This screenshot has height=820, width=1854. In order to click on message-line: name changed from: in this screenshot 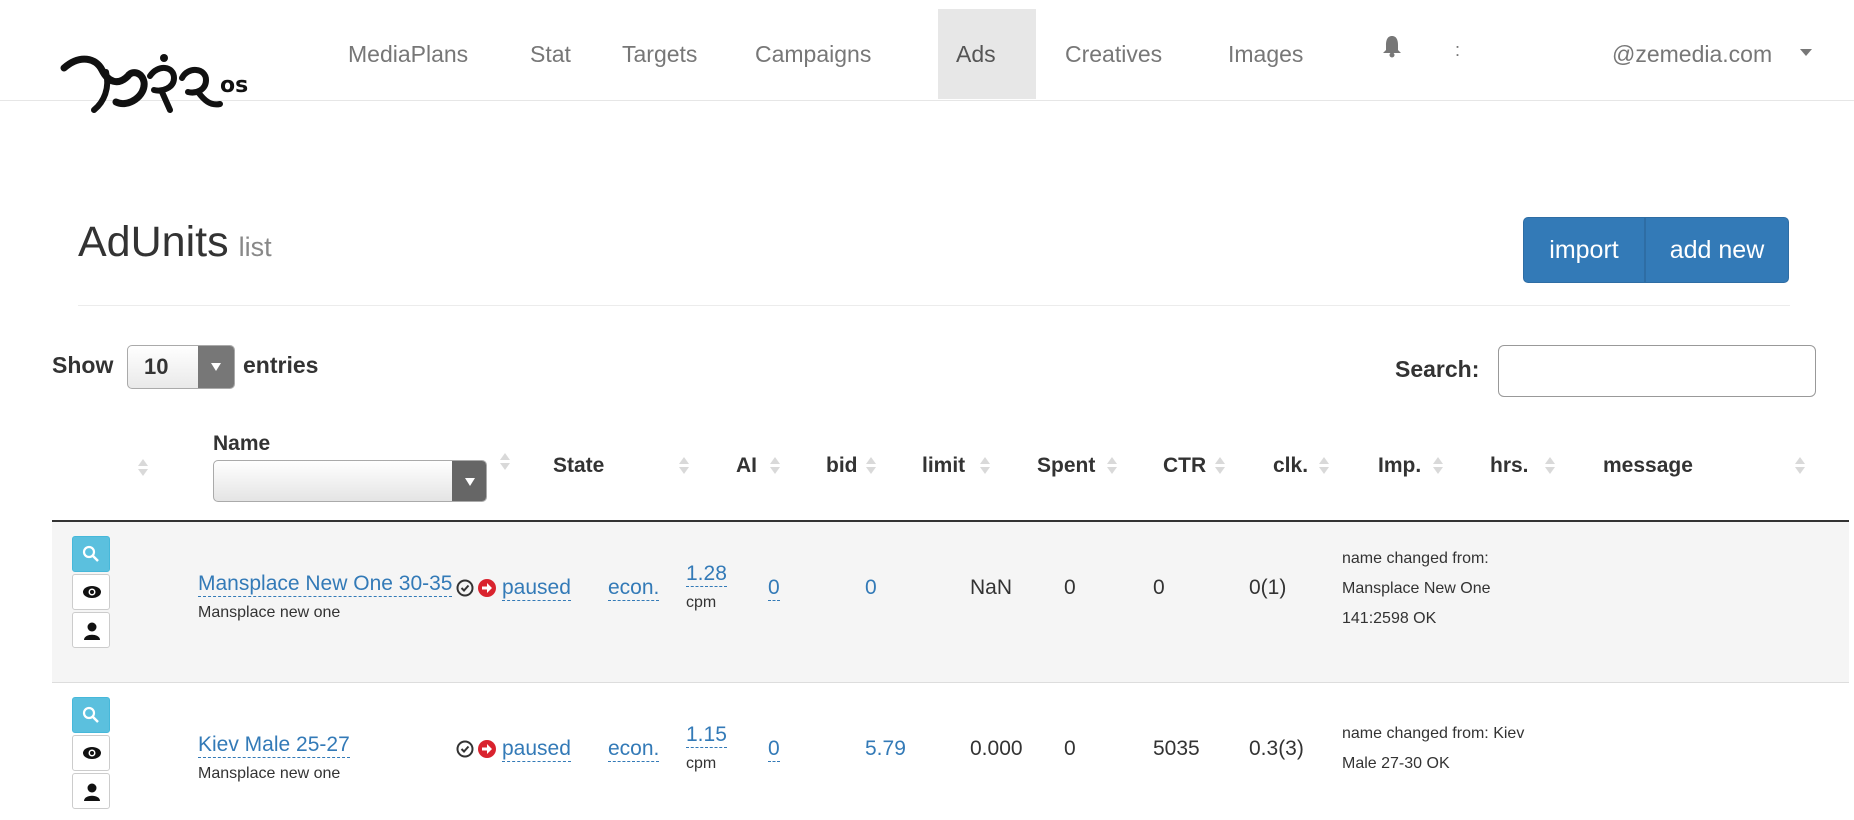, I will do `click(1415, 558)`.